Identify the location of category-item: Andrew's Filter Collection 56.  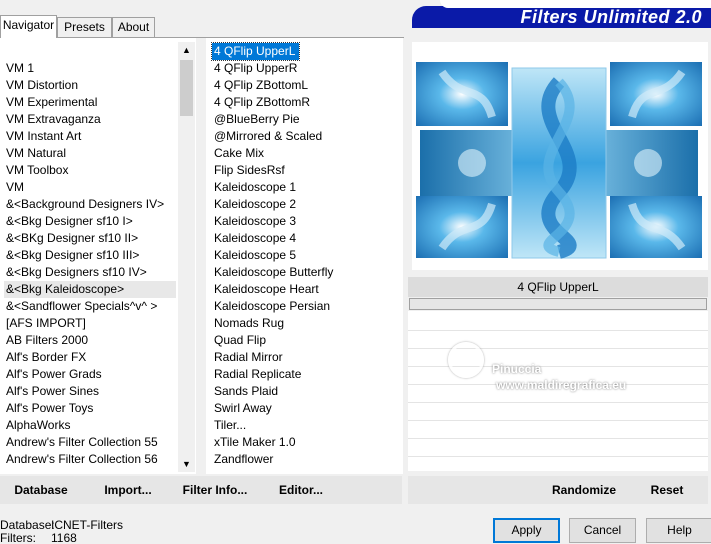
(90, 459).